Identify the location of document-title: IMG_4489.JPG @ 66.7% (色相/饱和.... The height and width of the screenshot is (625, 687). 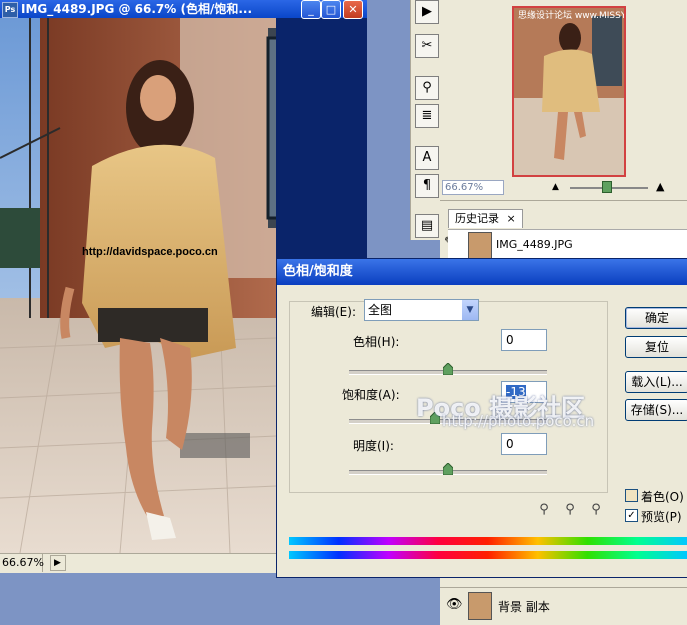
(137, 9).